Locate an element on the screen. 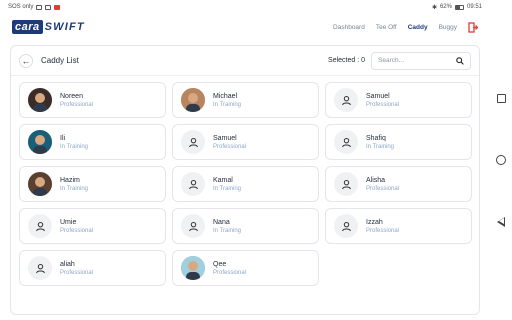 The image size is (512, 320). selected-count: Selected : 0 is located at coordinates (346, 60).